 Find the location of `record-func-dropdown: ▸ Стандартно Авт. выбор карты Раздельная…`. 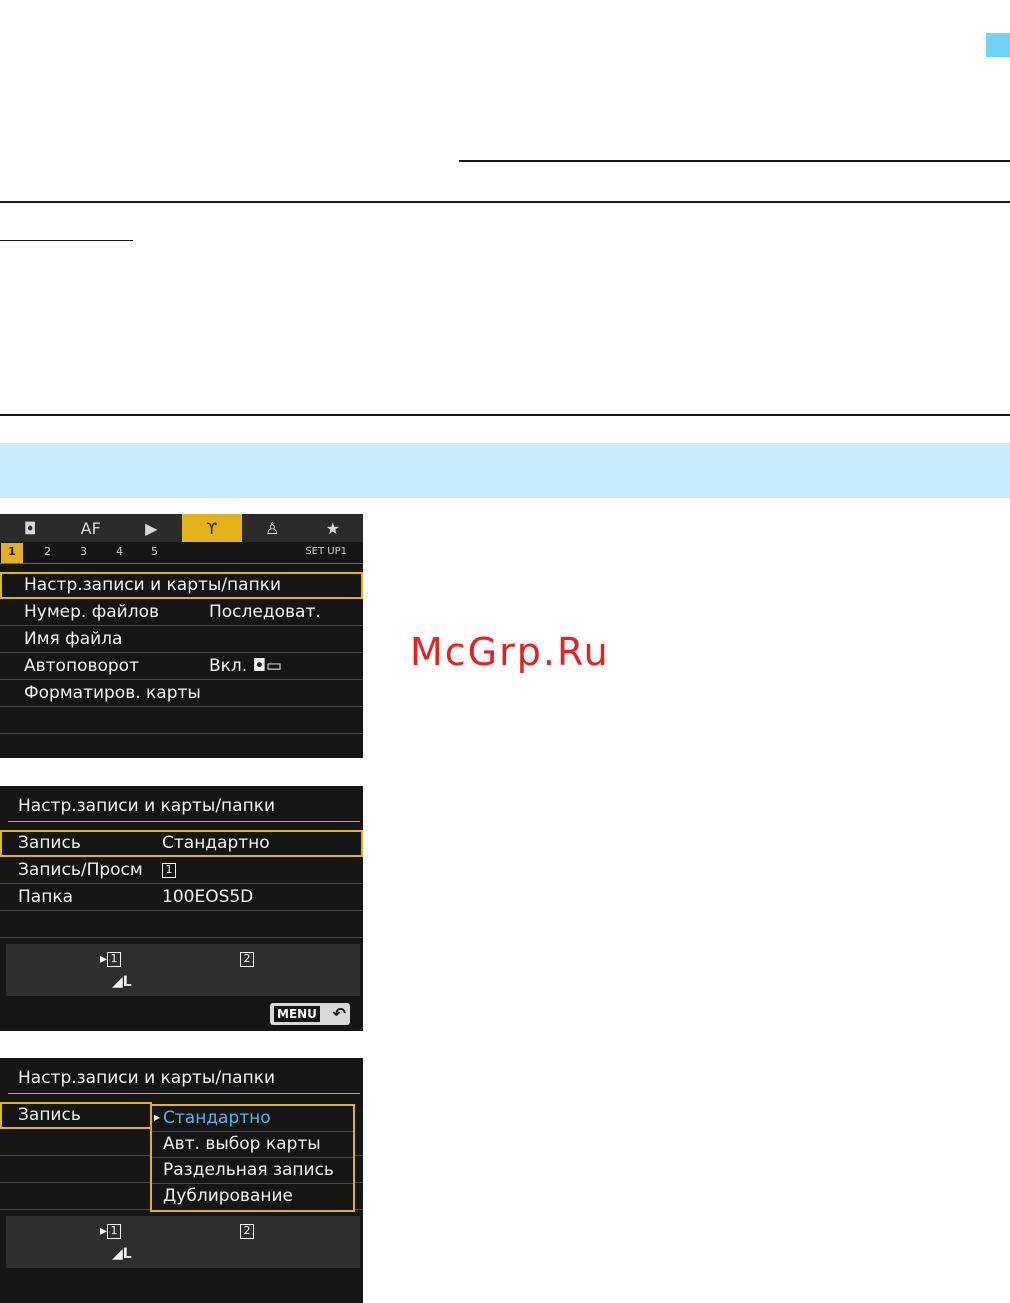

record-func-dropdown: ▸ Стандартно Авт. выбор карты Раздельная… is located at coordinates (252, 1158).